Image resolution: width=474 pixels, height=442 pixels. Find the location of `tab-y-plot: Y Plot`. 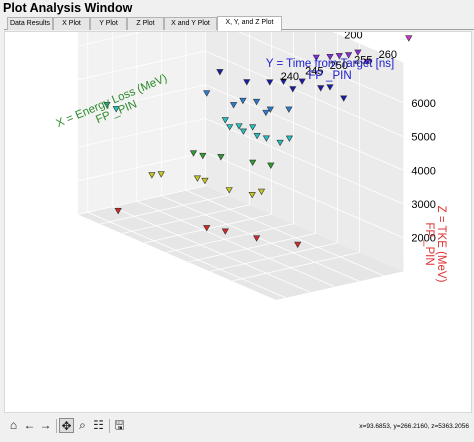

tab-y-plot: Y Plot is located at coordinates (108, 23).